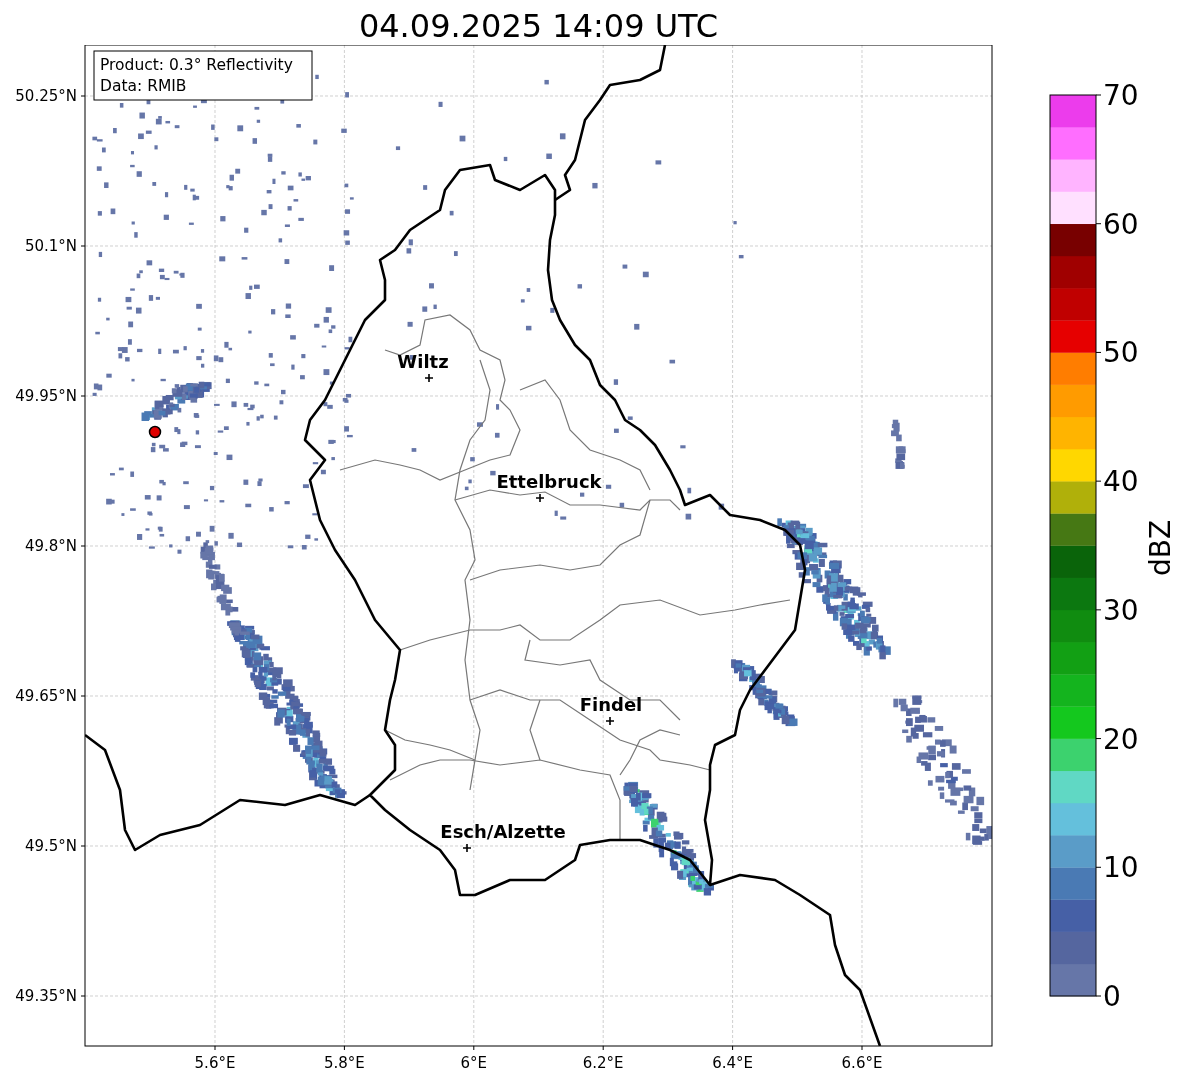 The image size is (1184, 1081). Describe the element at coordinates (46, 396) in the screenshot. I see `latitude-tick-label: 49.95°N` at that location.